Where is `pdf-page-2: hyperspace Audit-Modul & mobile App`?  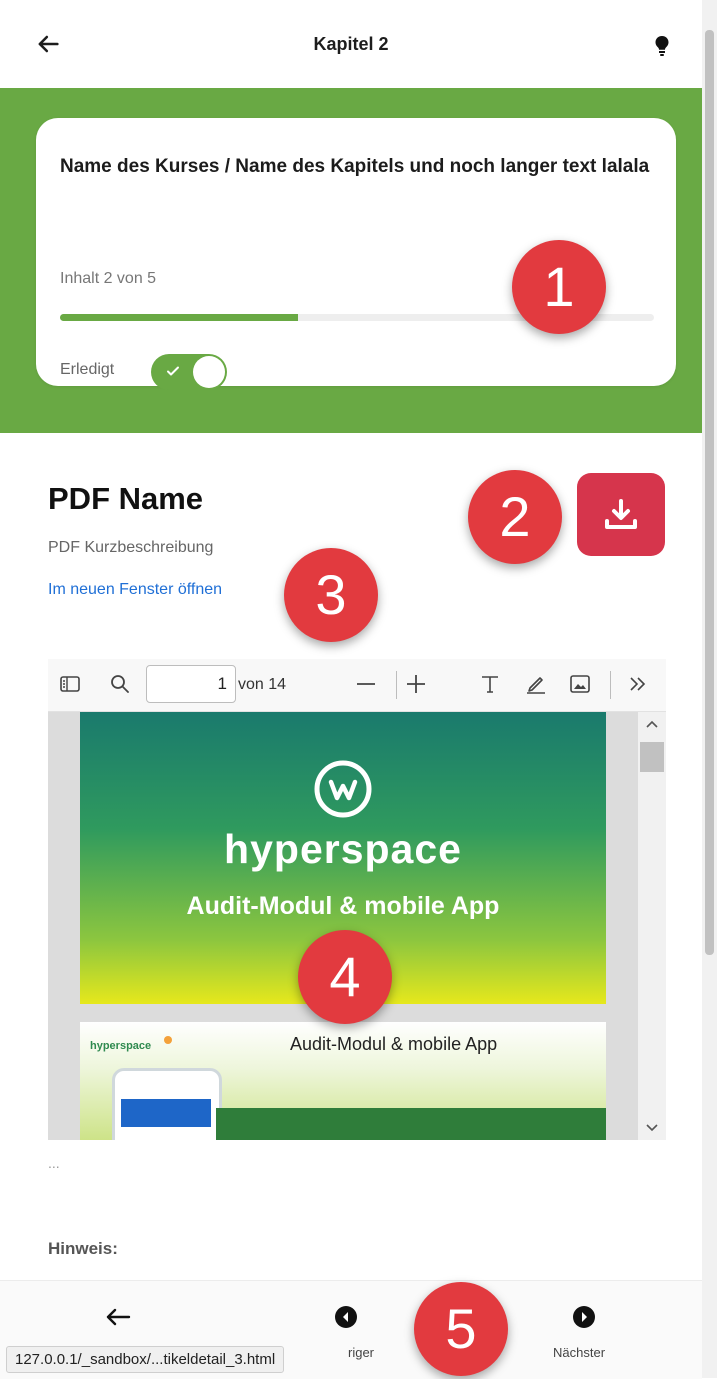 pdf-page-2: hyperspace Audit-Modul & mobile App is located at coordinates (343, 1081).